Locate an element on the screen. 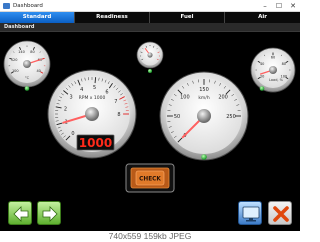  rpm-tick-label: 5 is located at coordinates (94, 88).